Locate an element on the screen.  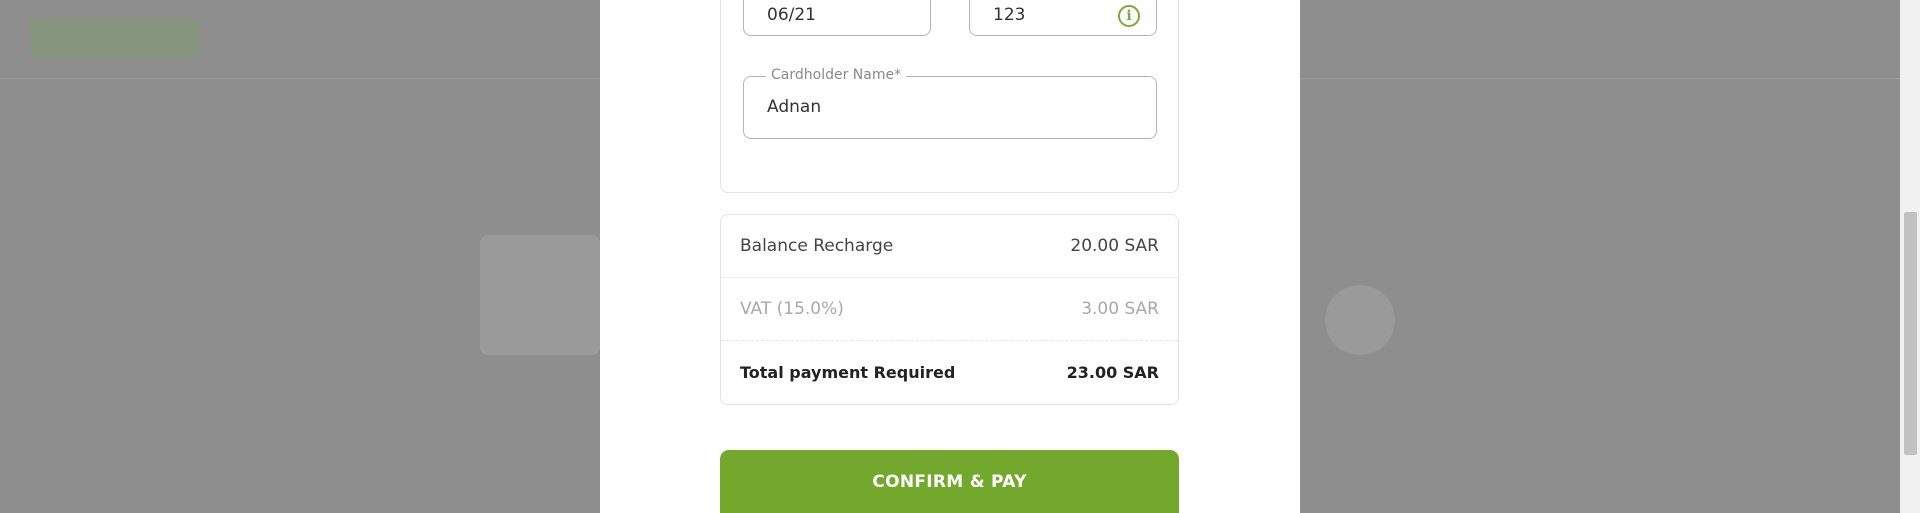
balance-label: Balance Recharge is located at coordinates (817, 246).